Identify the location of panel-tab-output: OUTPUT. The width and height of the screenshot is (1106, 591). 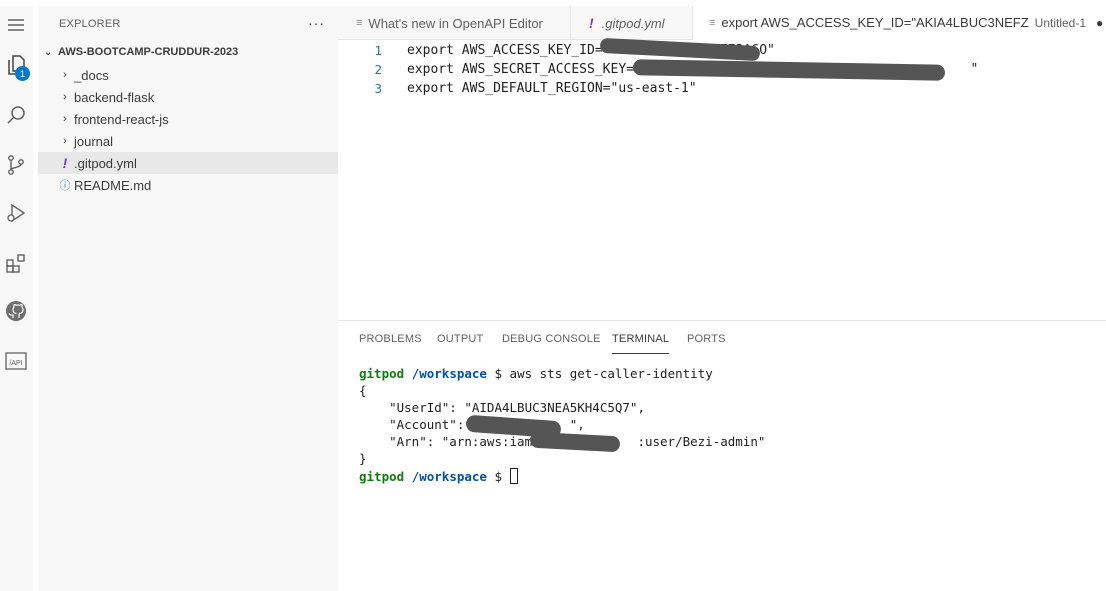
(460, 339).